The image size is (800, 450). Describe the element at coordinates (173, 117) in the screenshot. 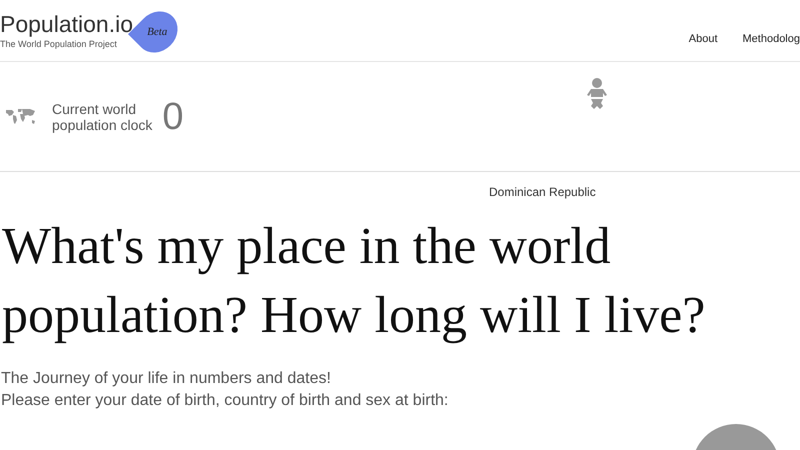

I see `population-count: 0` at that location.